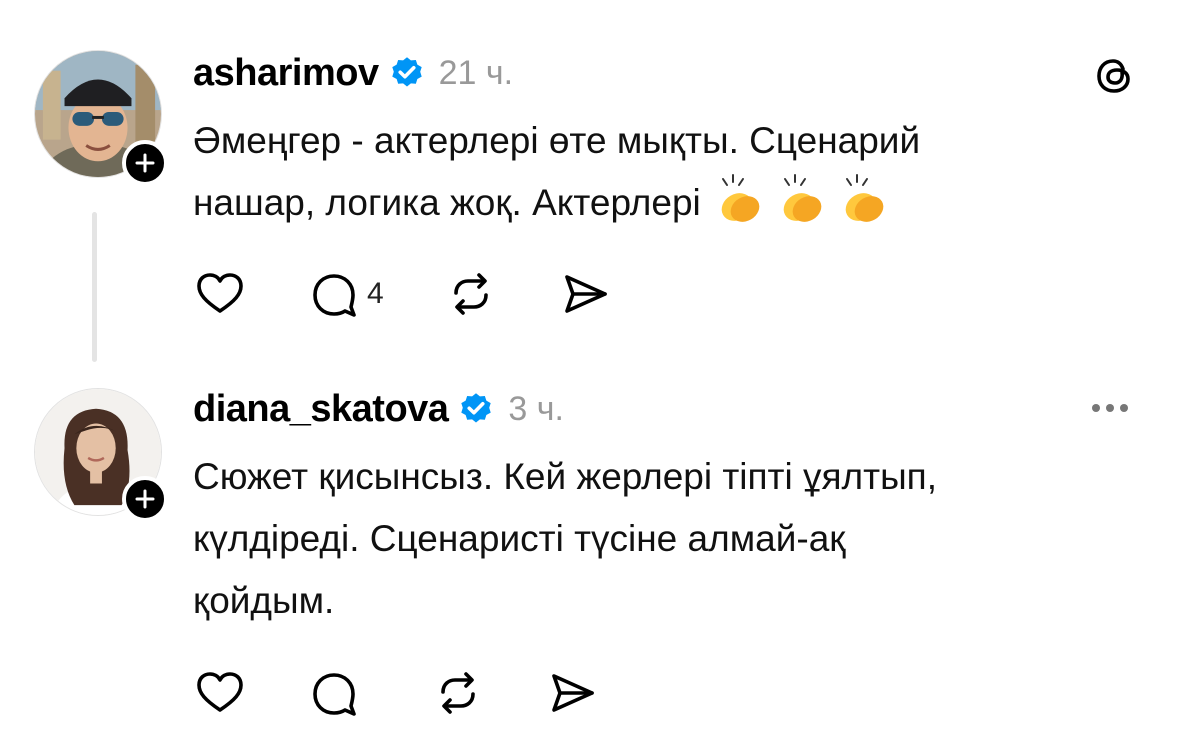 The width and height of the screenshot is (1179, 748). I want to click on thread-connector-line, so click(94, 287).